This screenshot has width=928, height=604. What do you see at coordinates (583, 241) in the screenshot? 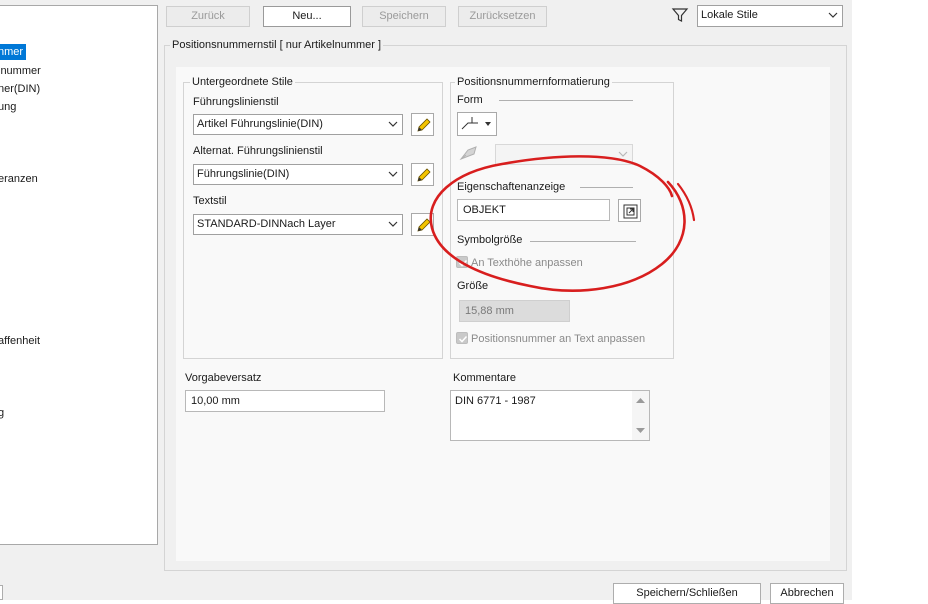
I see `symbol-size-divider` at bounding box center [583, 241].